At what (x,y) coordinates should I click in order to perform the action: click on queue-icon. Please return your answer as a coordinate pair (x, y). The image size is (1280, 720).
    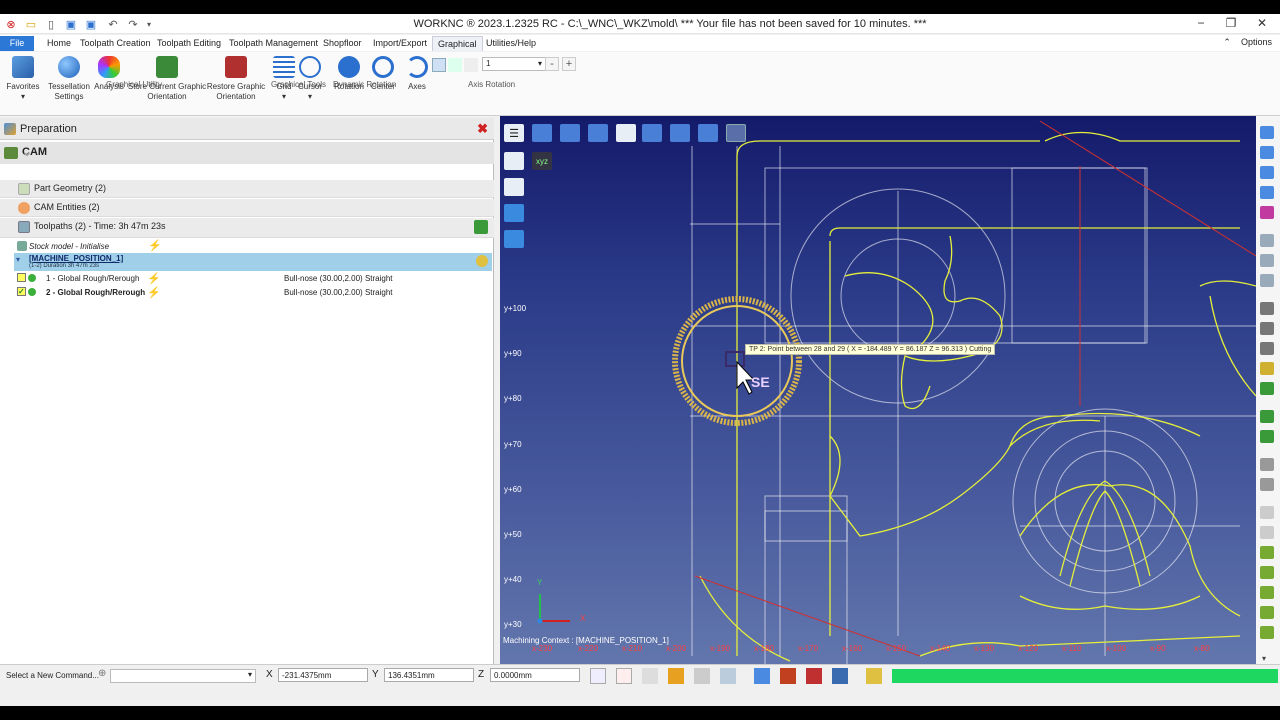
    Looking at the image, I should click on (788, 676).